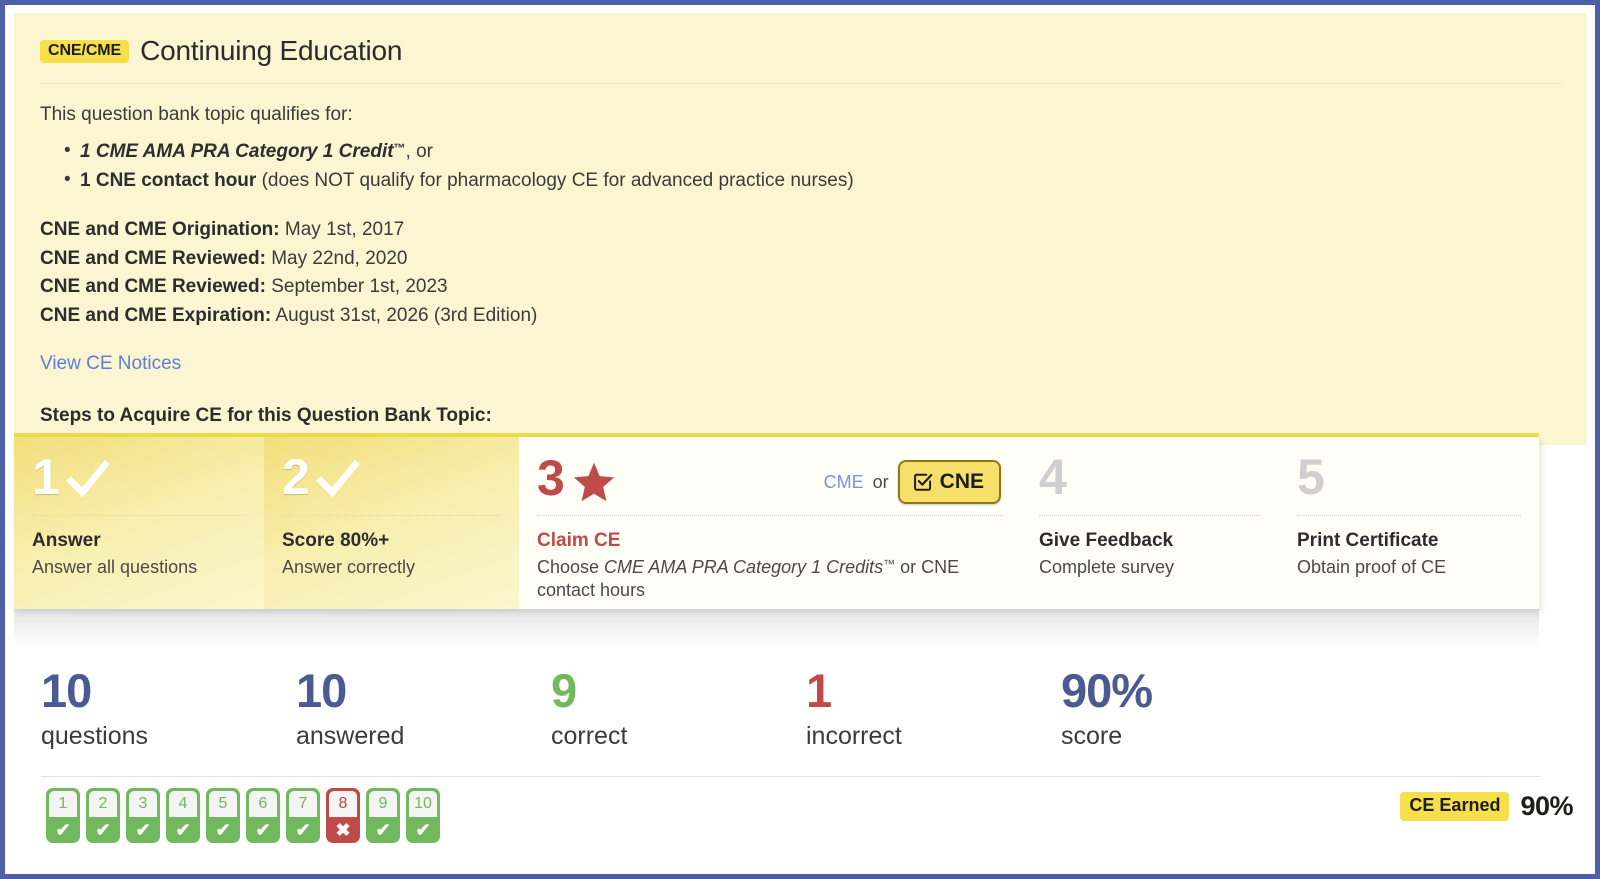  Describe the element at coordinates (776, 628) in the screenshot. I see `steps-drop-shadow` at that location.